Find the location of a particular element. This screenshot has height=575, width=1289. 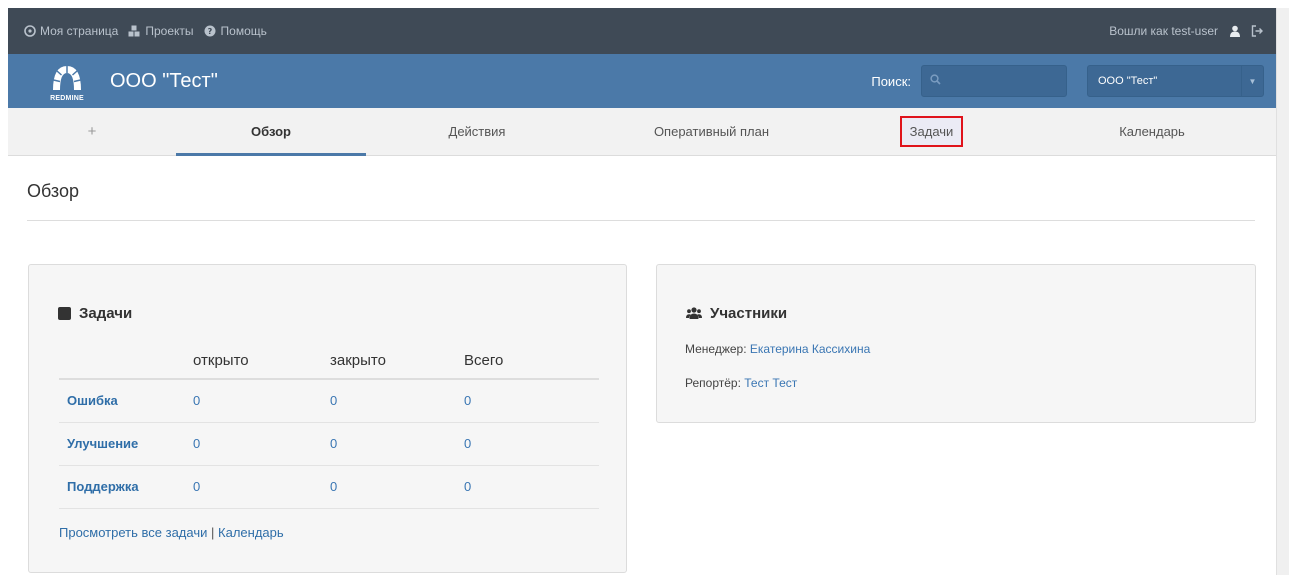

manager-line: Менеджер: Екатерина Кассихина is located at coordinates (777, 349).